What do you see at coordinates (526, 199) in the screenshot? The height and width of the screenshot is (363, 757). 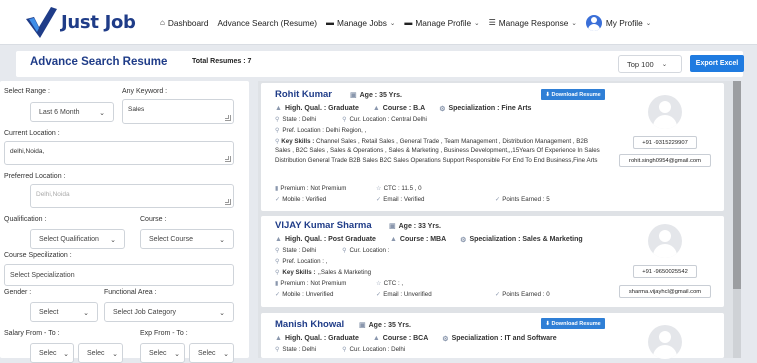 I see `points-text: Points Earned : 5` at bounding box center [526, 199].